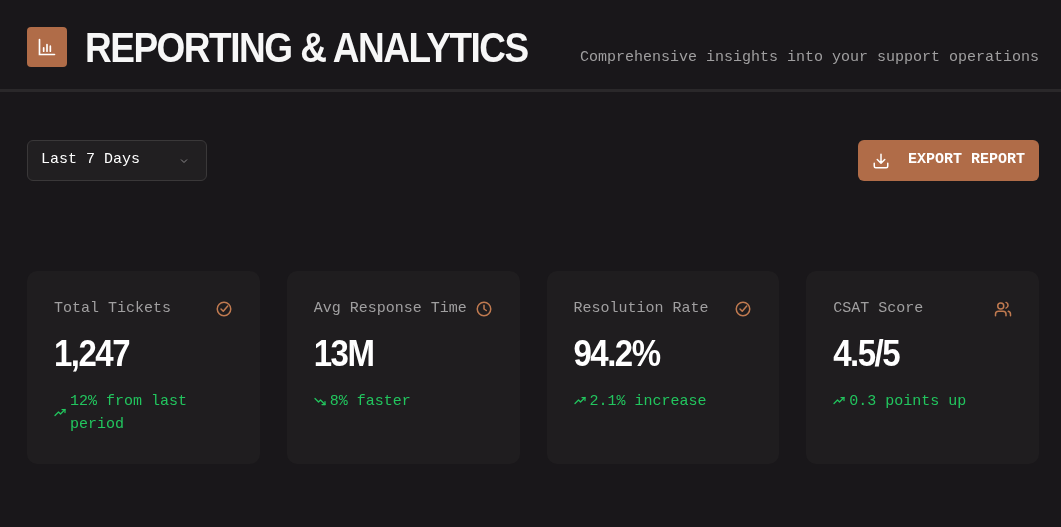 The width and height of the screenshot is (1061, 527). I want to click on export-report-button: EXPORT REPORT, so click(948, 160).